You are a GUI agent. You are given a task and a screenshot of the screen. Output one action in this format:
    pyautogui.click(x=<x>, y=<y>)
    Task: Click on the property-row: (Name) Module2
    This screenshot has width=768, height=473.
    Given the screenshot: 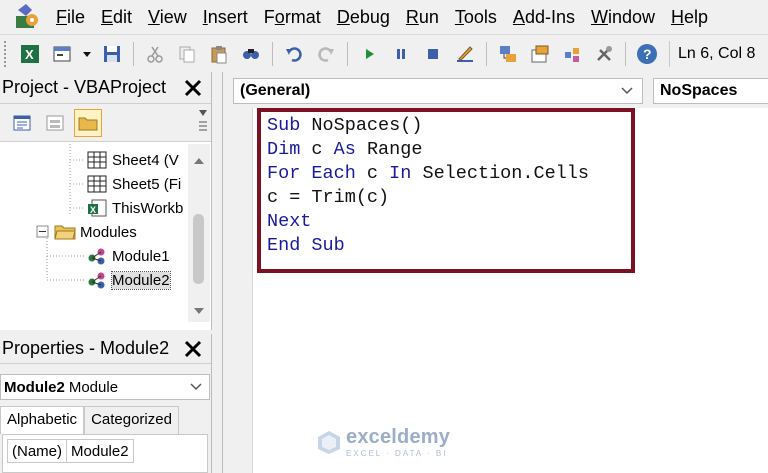 What is the action you would take?
    pyautogui.click(x=70, y=451)
    